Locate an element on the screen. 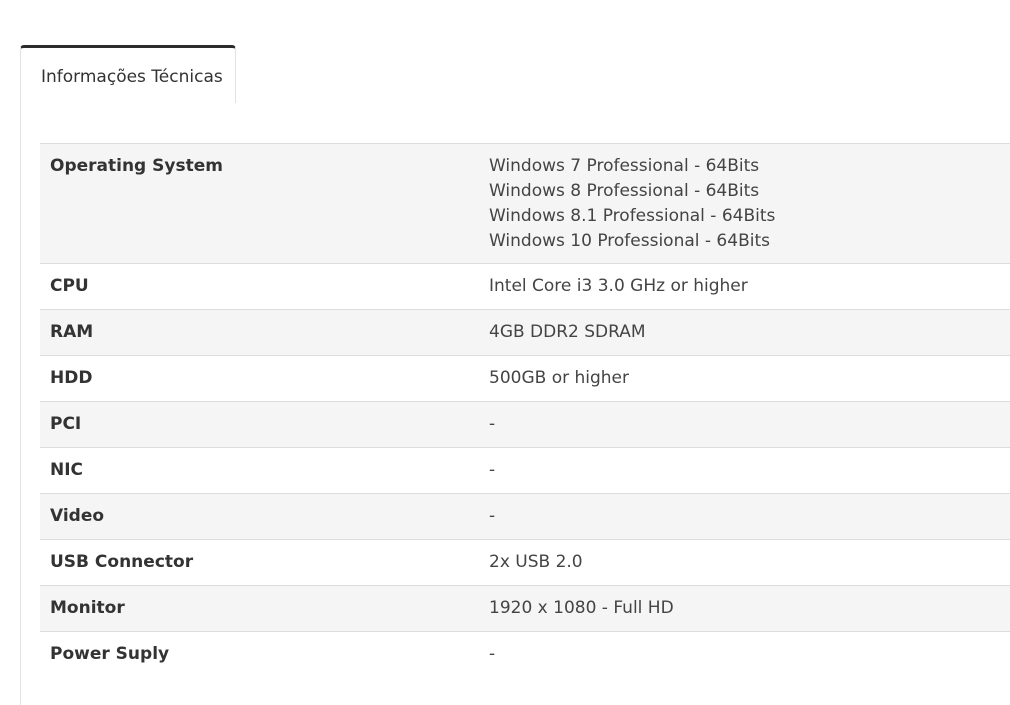  table-row: Monitor 1920 x 1080 - Full HD is located at coordinates (525, 608).